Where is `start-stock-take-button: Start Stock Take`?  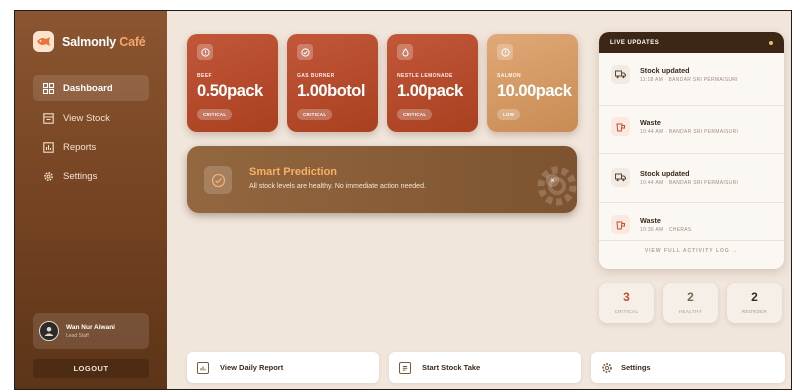 start-stock-take-button: Start Stock Take is located at coordinates (485, 367).